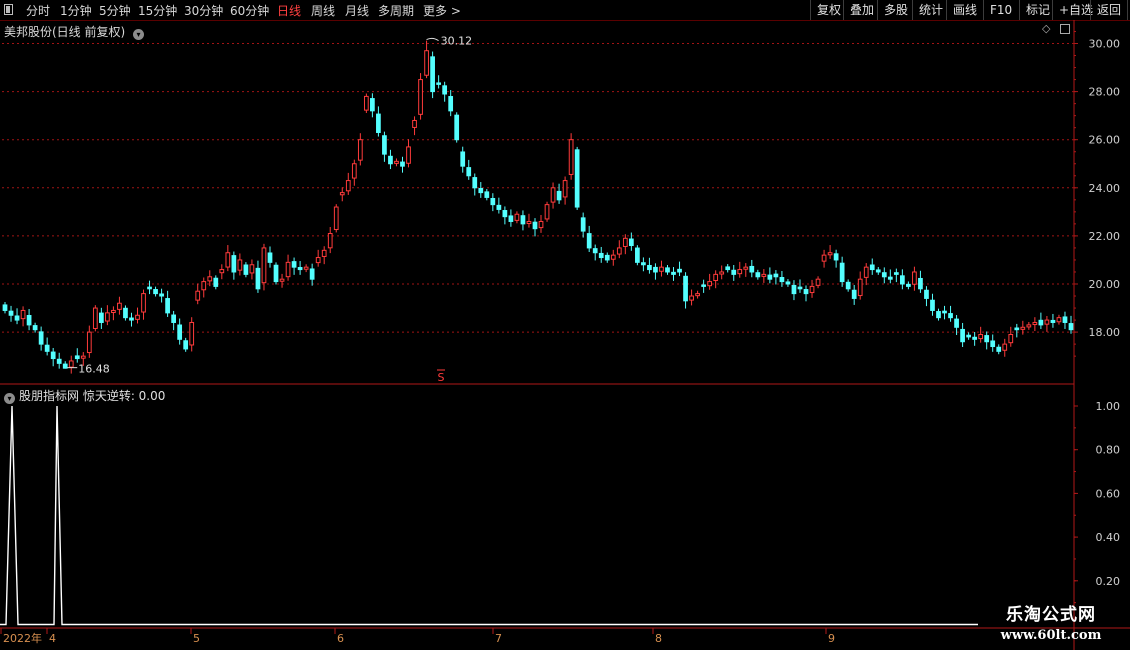  I want to click on time-tick-label: 6, so click(340, 638).